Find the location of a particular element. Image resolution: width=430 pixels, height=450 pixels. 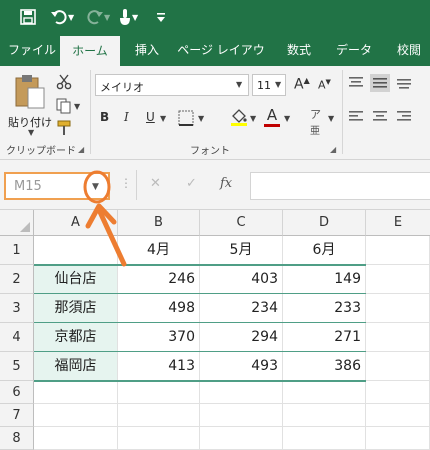

select-all-corner is located at coordinates (17, 223).